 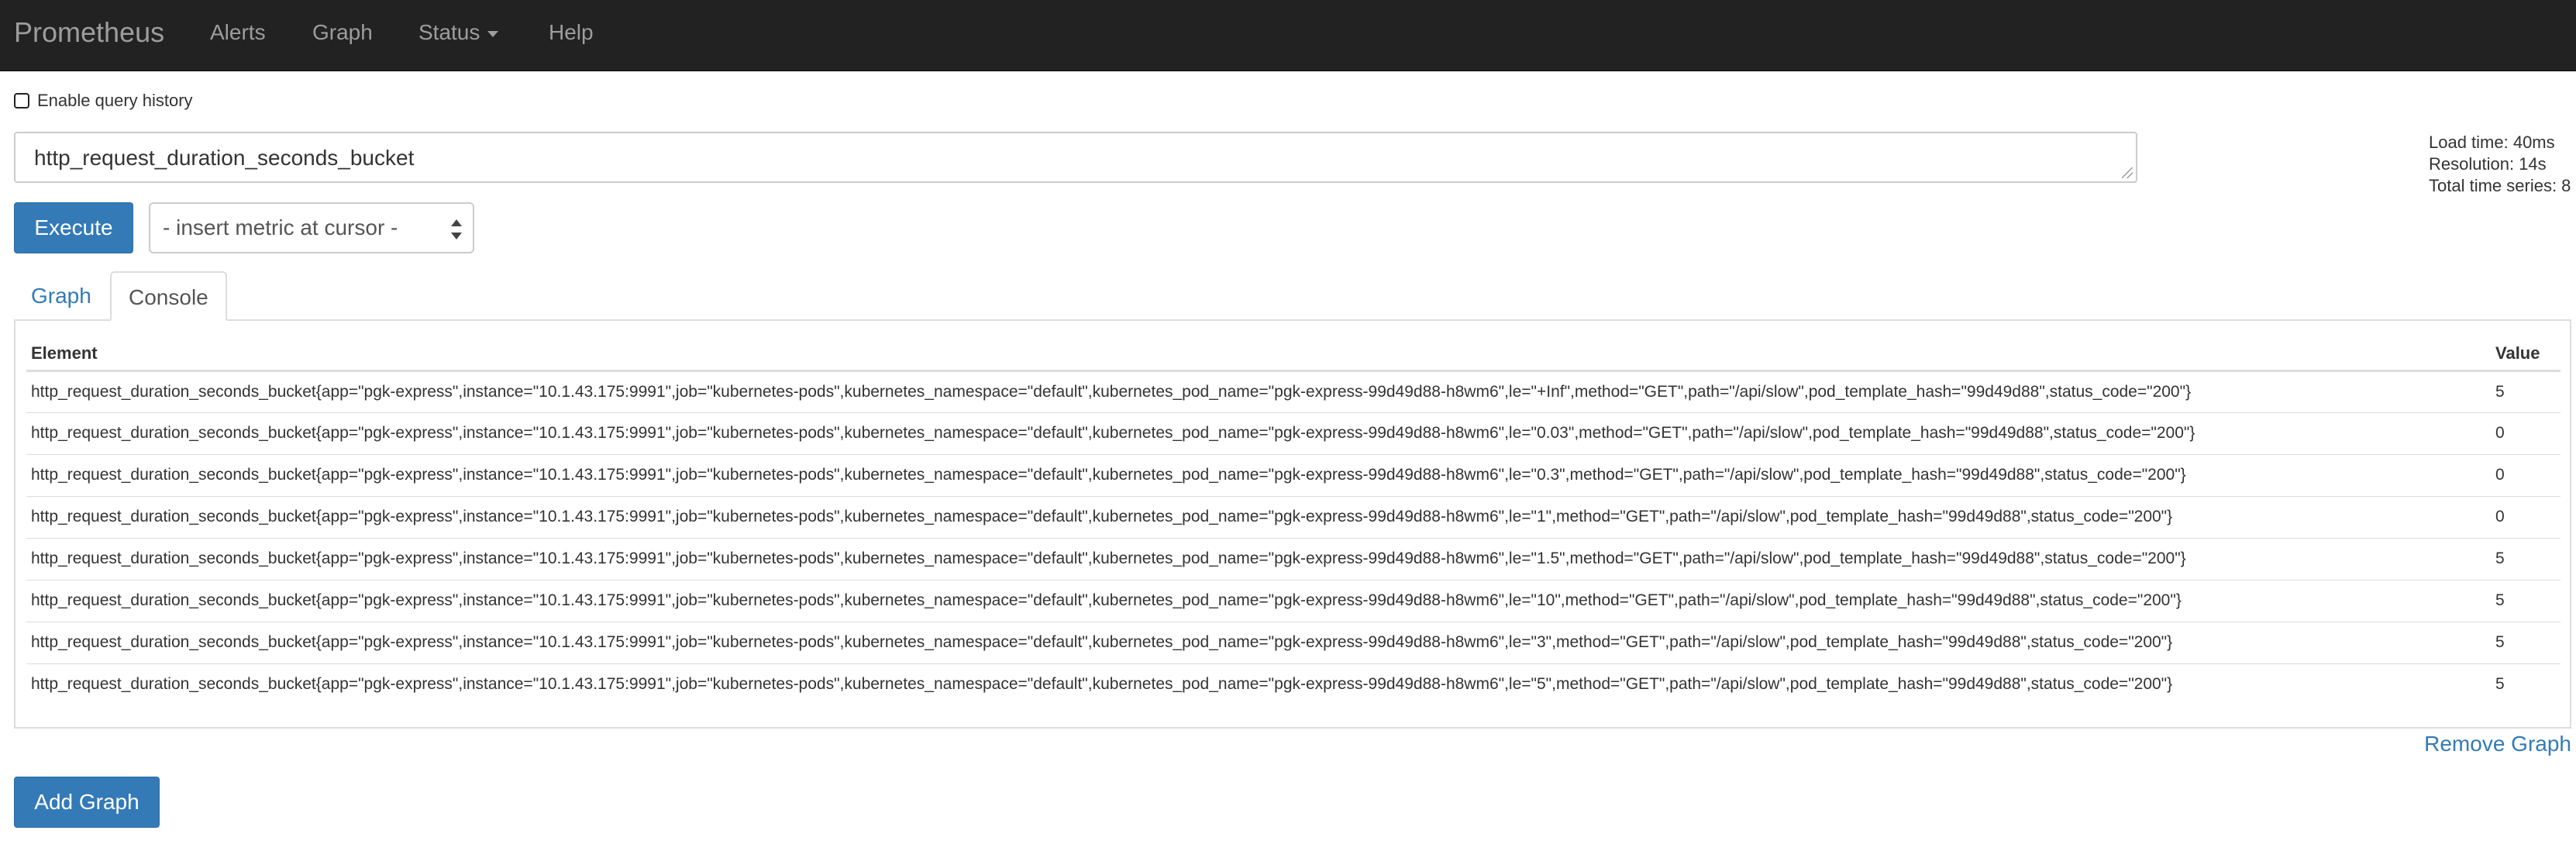 What do you see at coordinates (2488, 164) in the screenshot?
I see `resolution: Resolution: 14s` at bounding box center [2488, 164].